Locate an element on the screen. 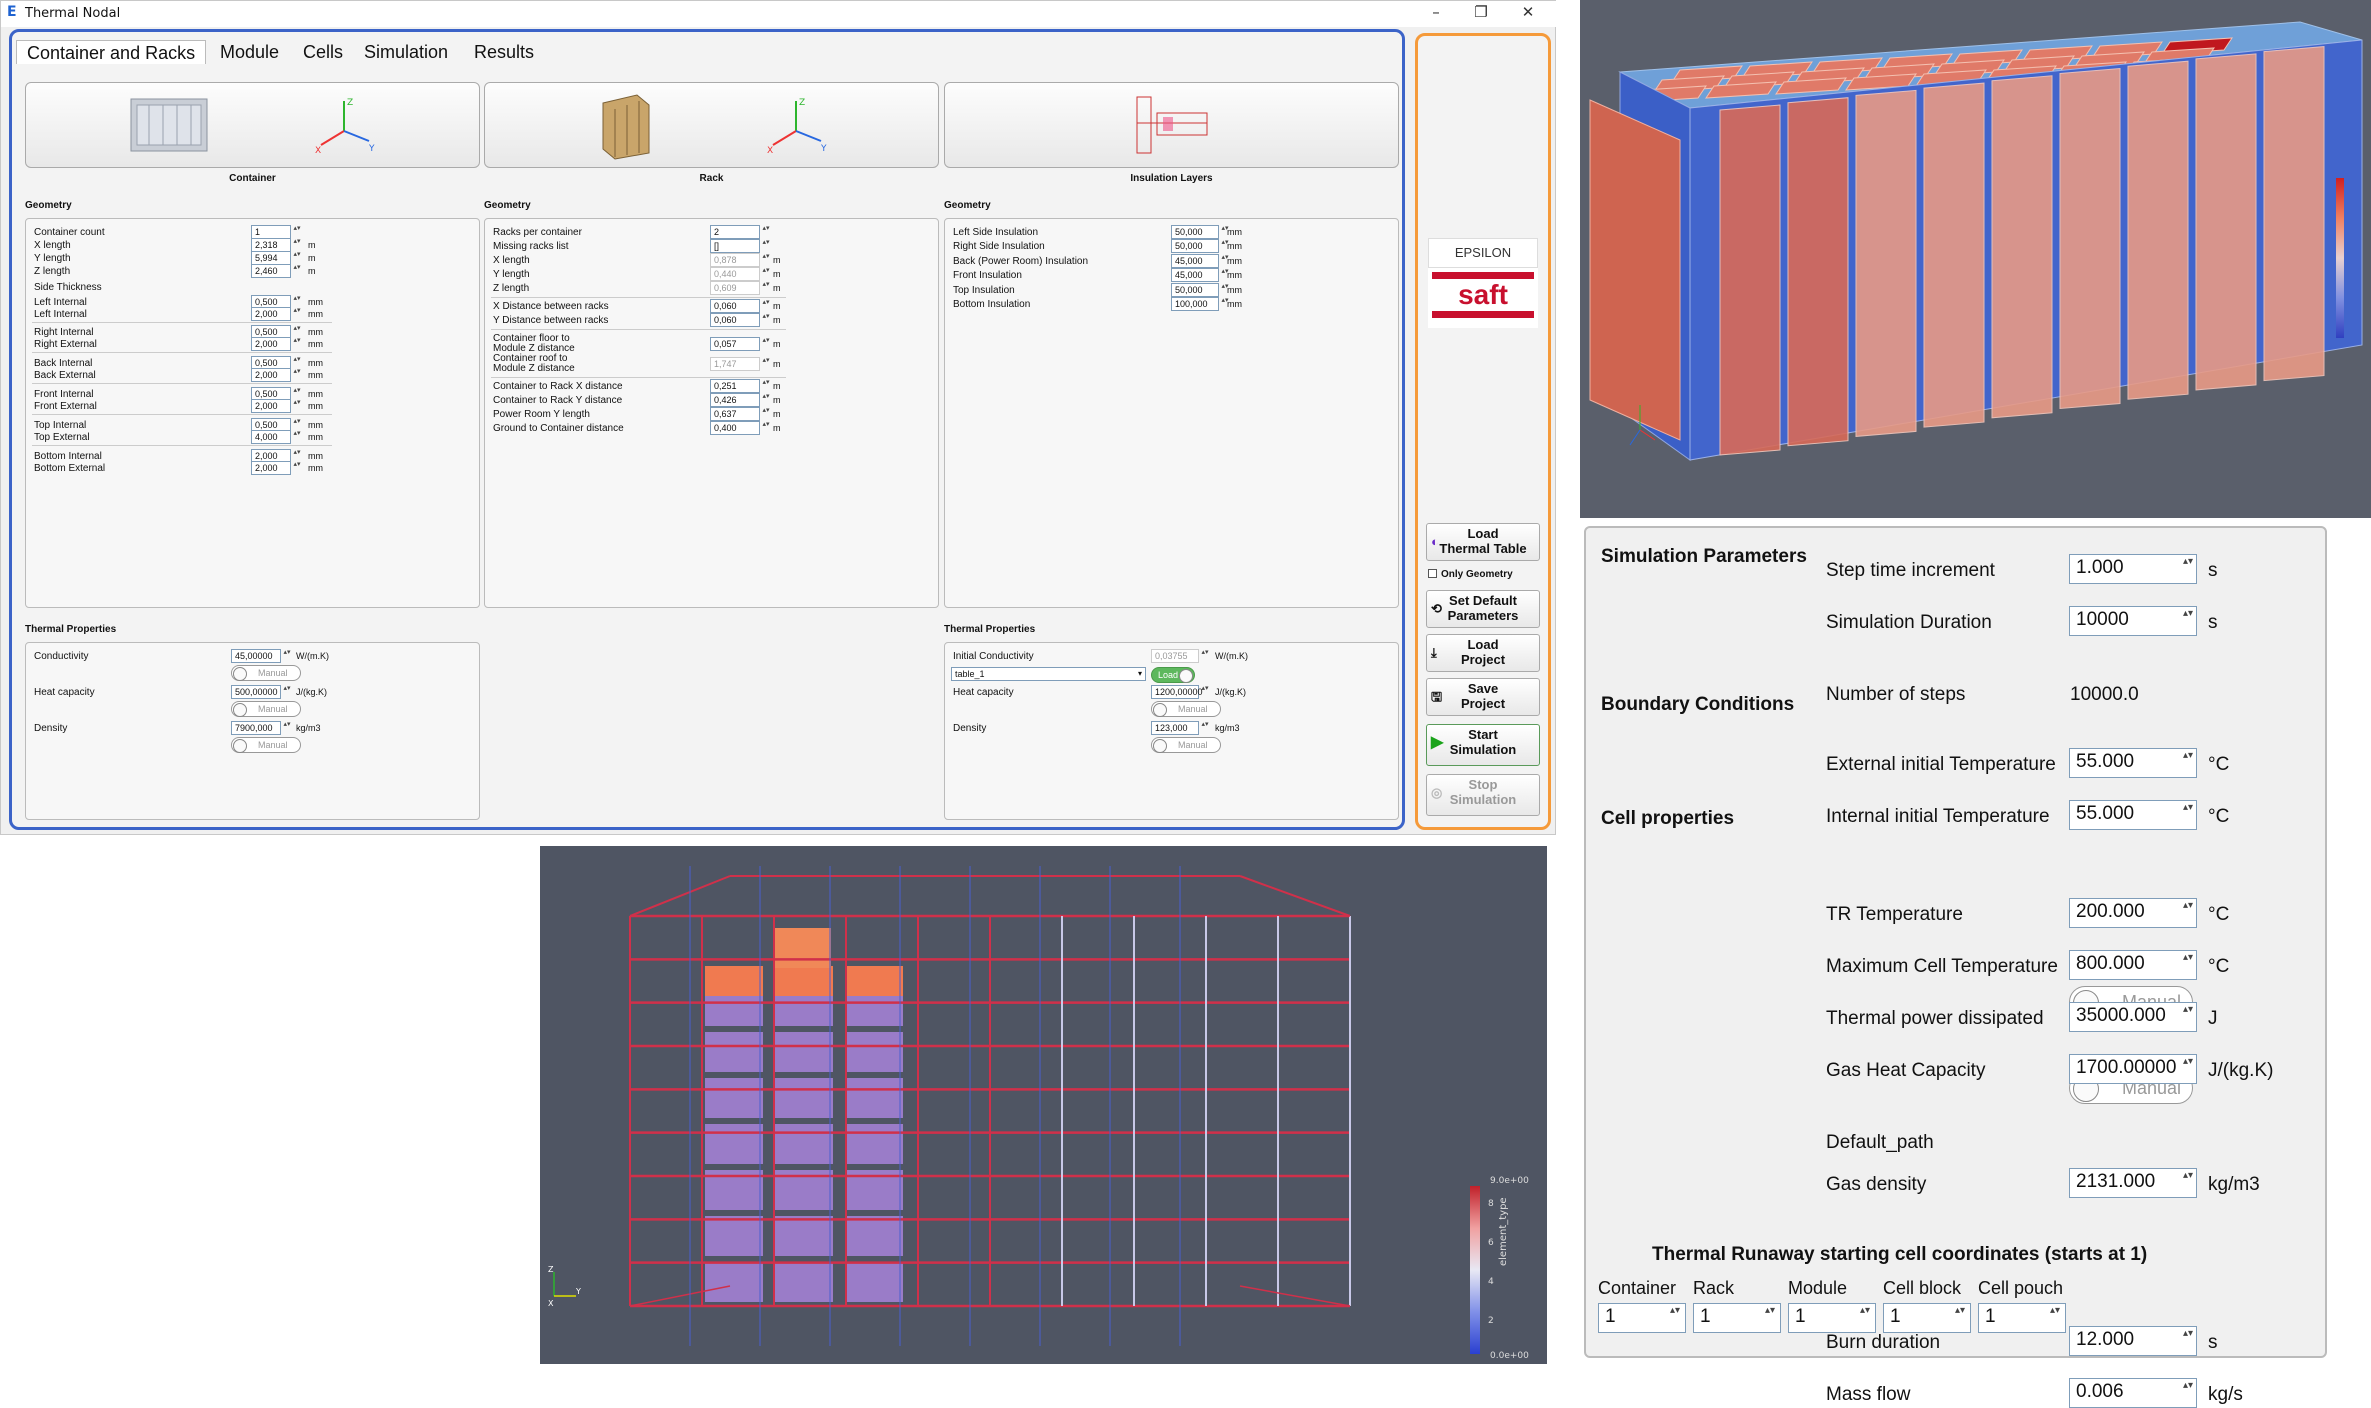 Image resolution: width=2371 pixels, height=1408 pixels. numeric-input: 500,00000 is located at coordinates (256, 692).